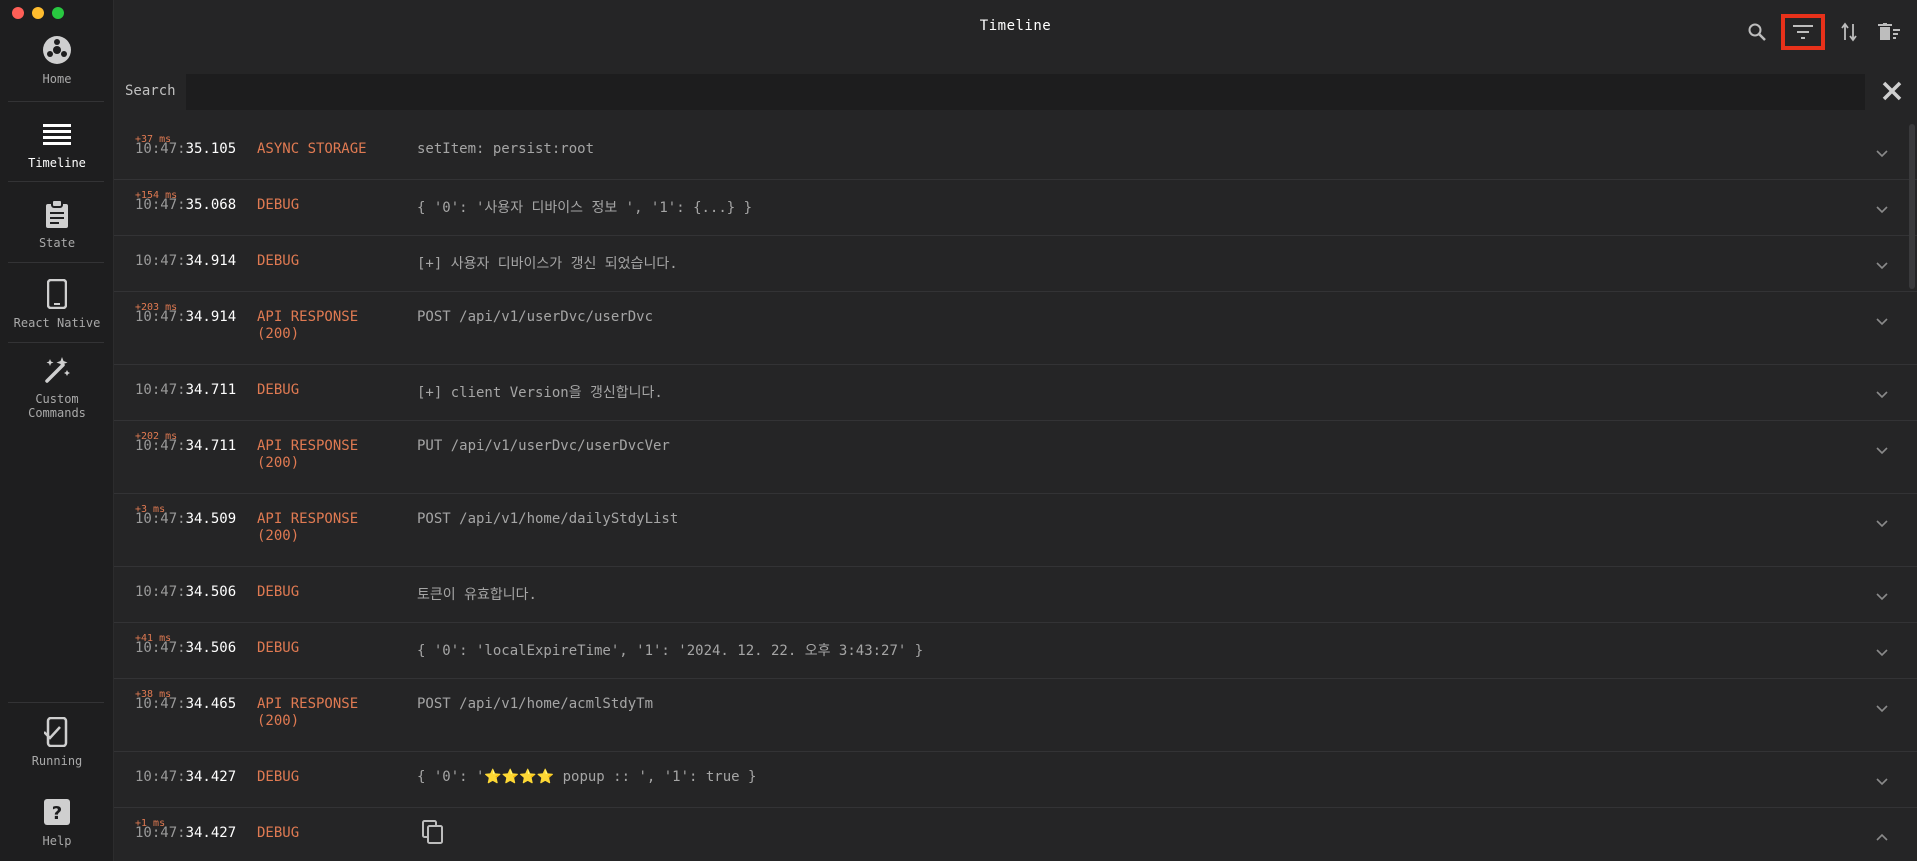  I want to click on sidebar-item-label: Custom Commands, so click(57, 406).